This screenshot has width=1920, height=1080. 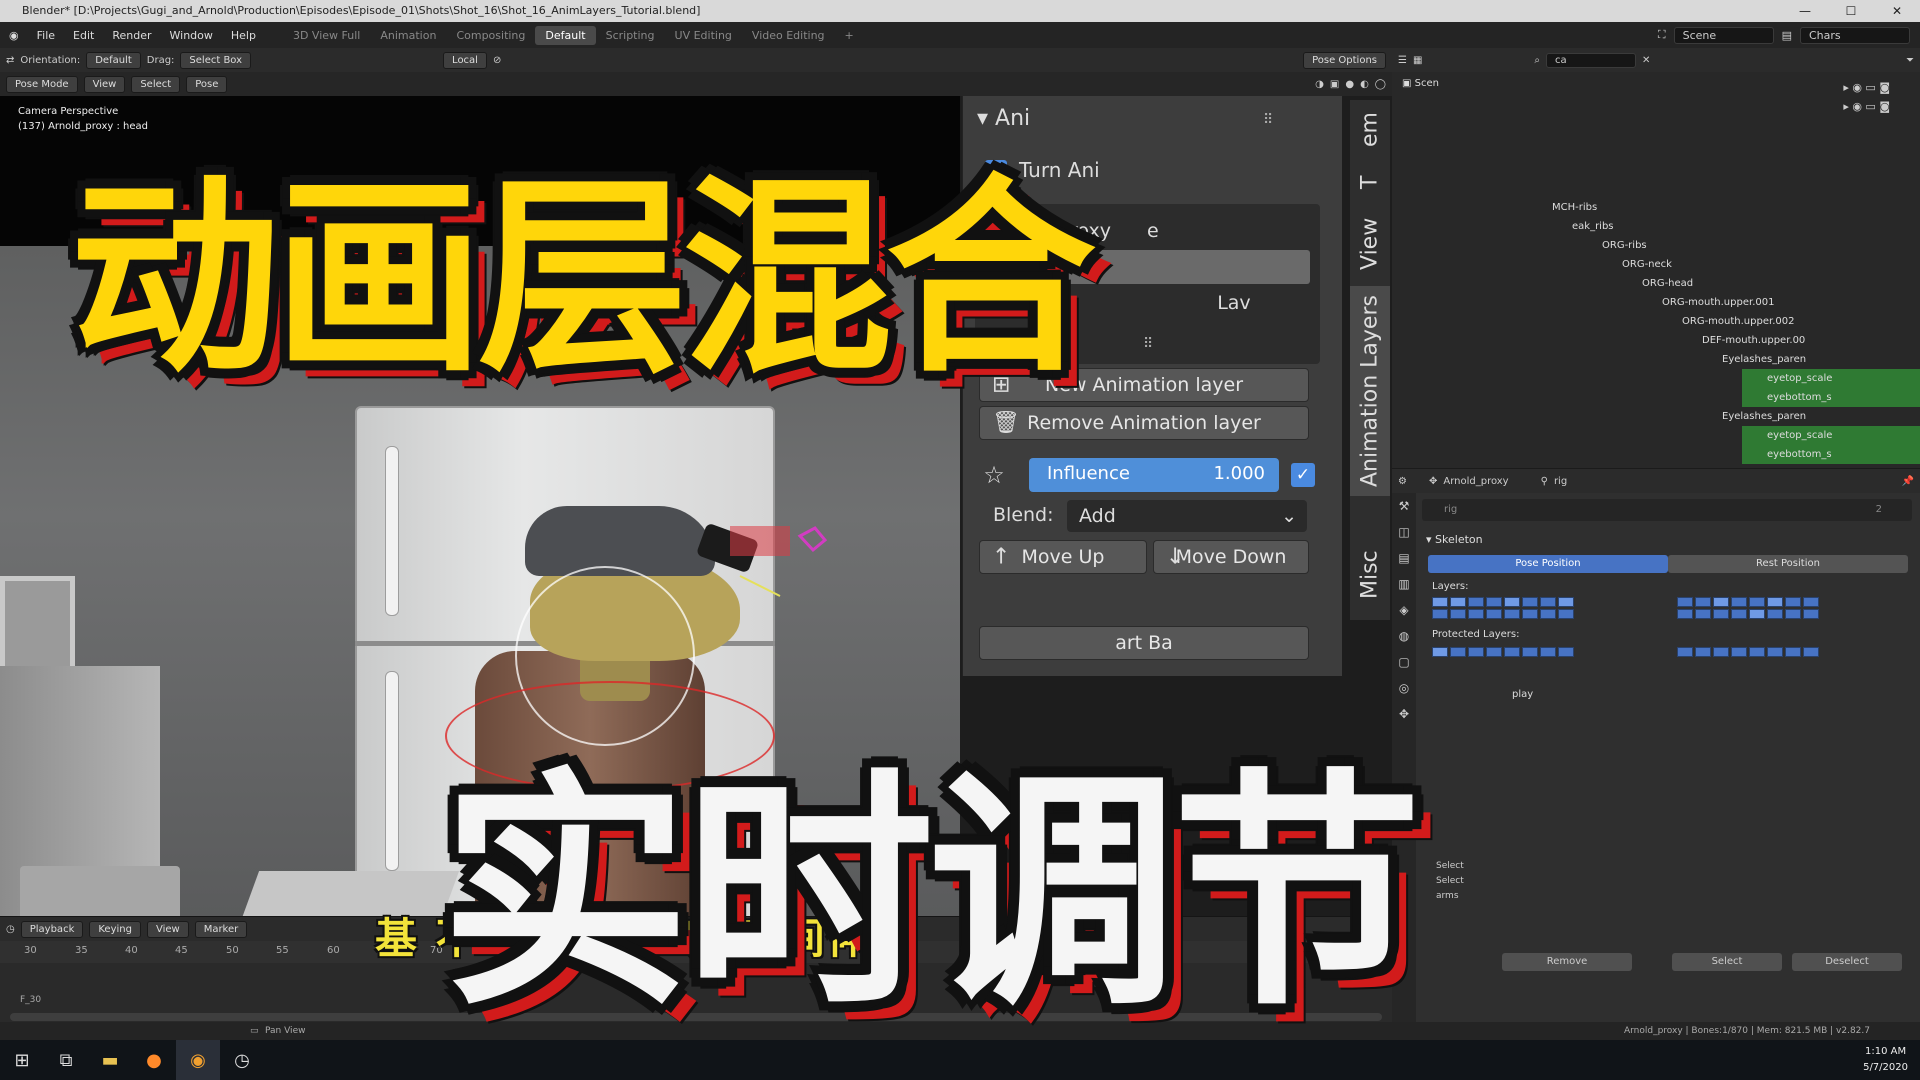 I want to click on list-resize-handle-icon: ⠿, so click(x=1148, y=344).